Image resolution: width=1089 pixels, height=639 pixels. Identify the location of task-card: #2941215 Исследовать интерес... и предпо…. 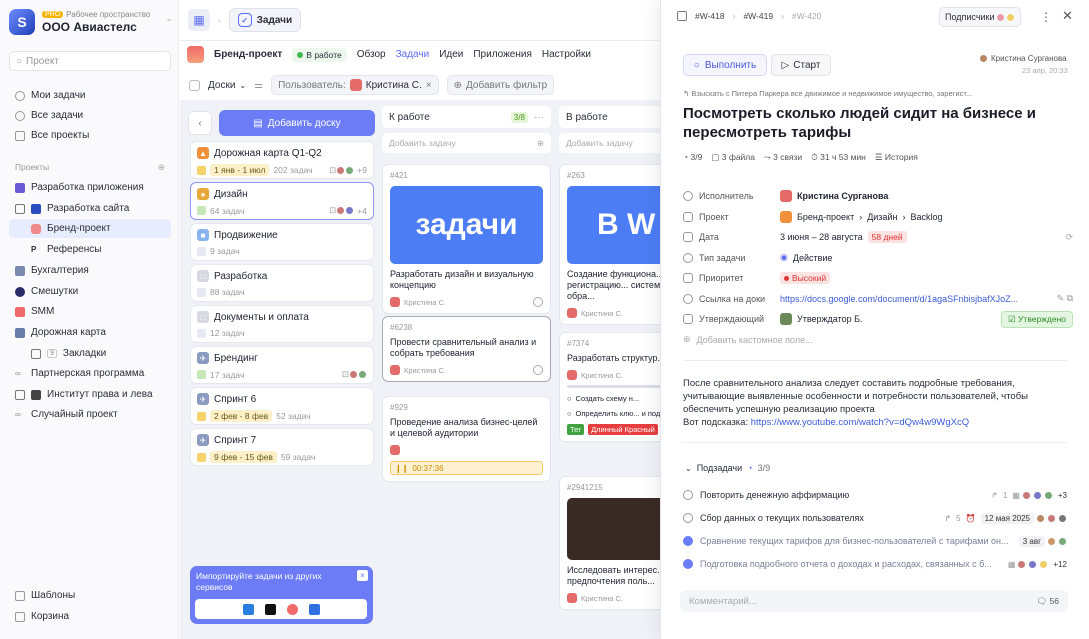
(609, 543).